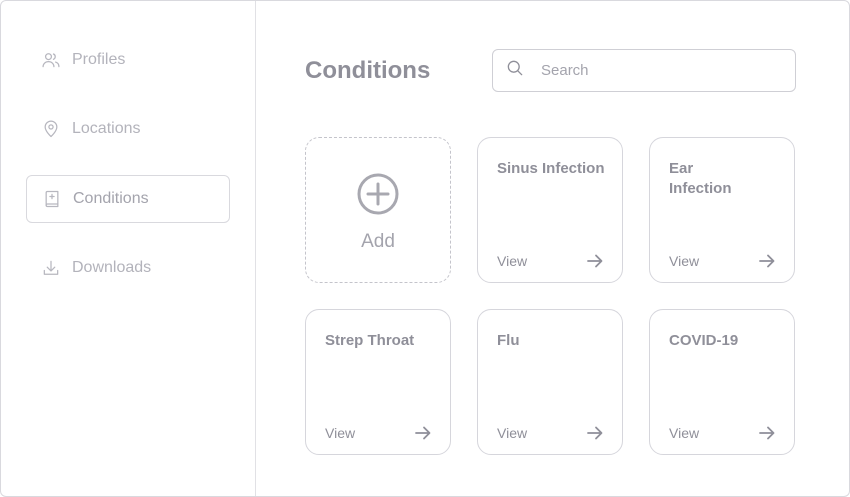 This screenshot has width=850, height=497. I want to click on condition-card-sinus-infection: Sinus Infection View, so click(550, 210).